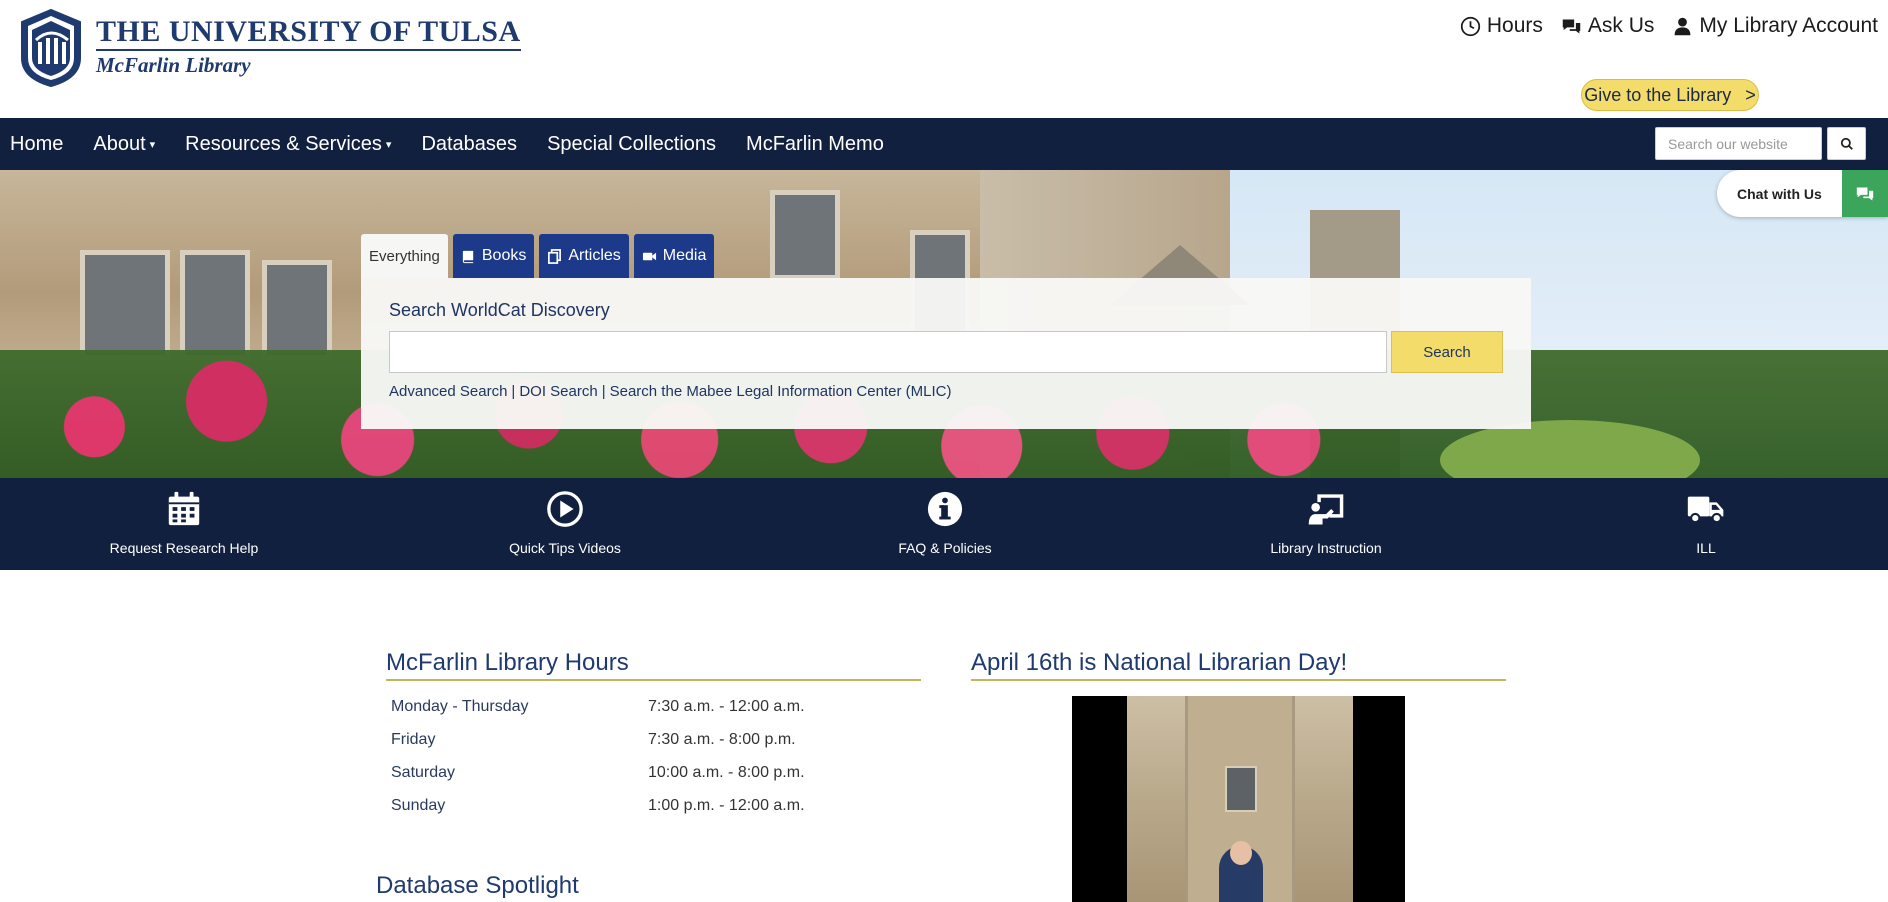  Describe the element at coordinates (1621, 25) in the screenshot. I see `ask-us-link-label: Ask Us` at that location.